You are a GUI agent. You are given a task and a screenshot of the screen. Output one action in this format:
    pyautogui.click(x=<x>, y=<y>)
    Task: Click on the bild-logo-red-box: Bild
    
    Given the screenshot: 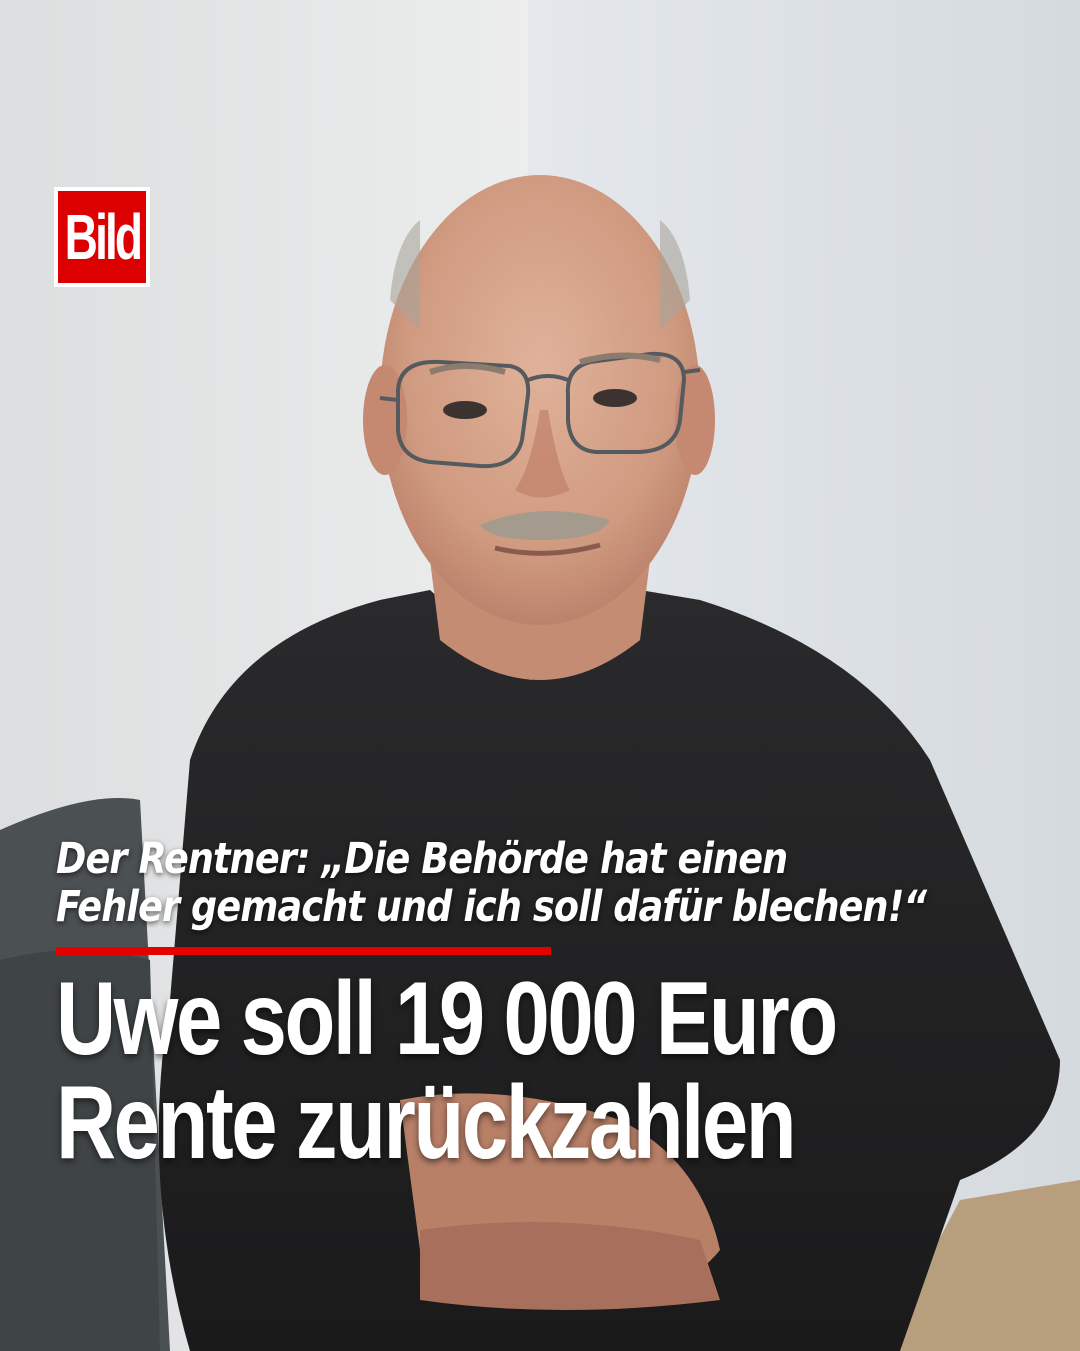 What is the action you would take?
    pyautogui.click(x=102, y=237)
    